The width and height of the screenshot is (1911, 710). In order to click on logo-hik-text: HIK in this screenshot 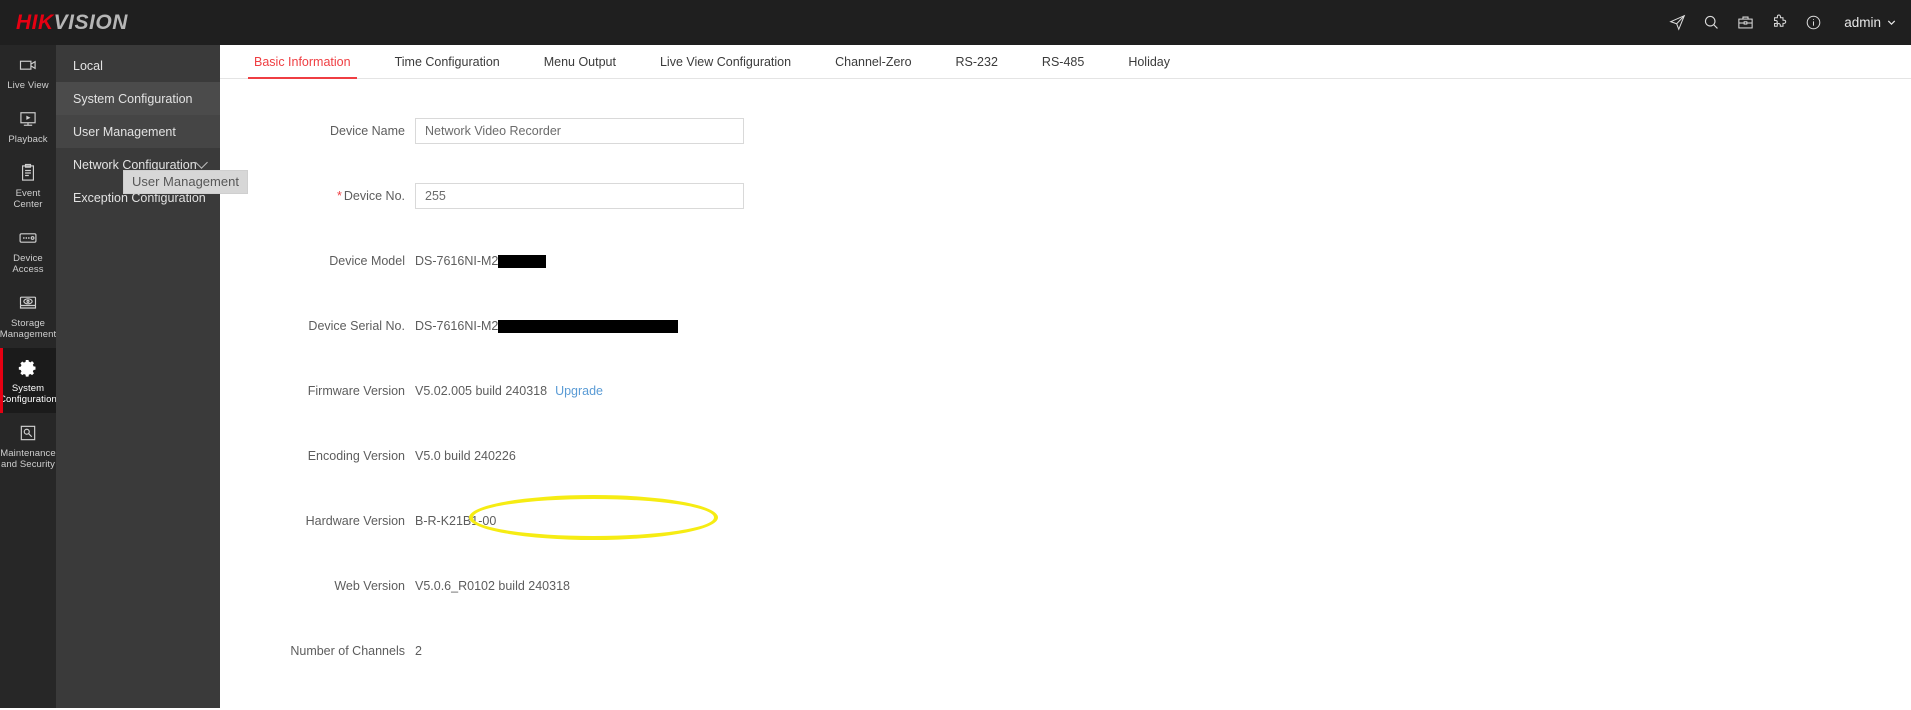, I will do `click(35, 22)`.